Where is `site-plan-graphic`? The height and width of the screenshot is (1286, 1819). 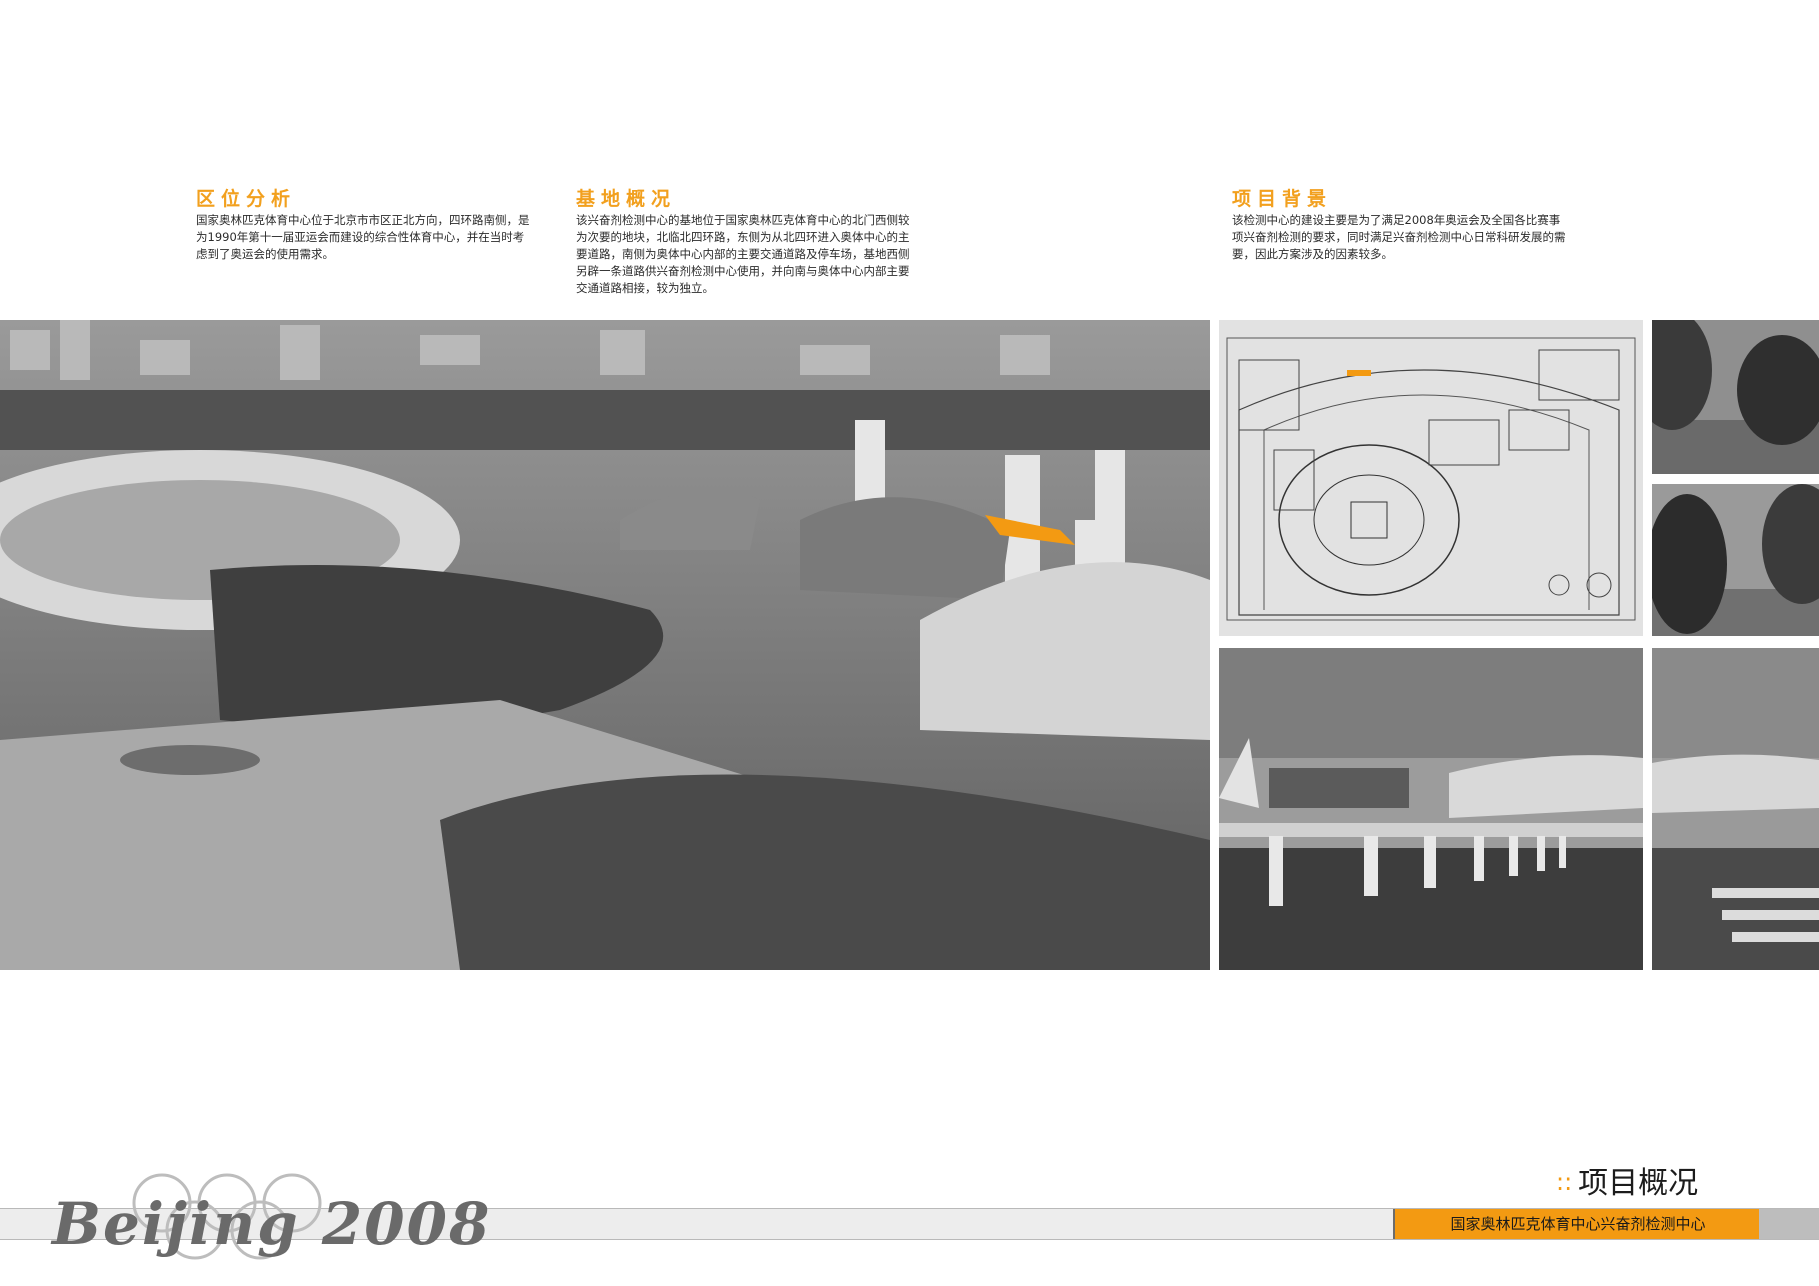 site-plan-graphic is located at coordinates (1431, 478).